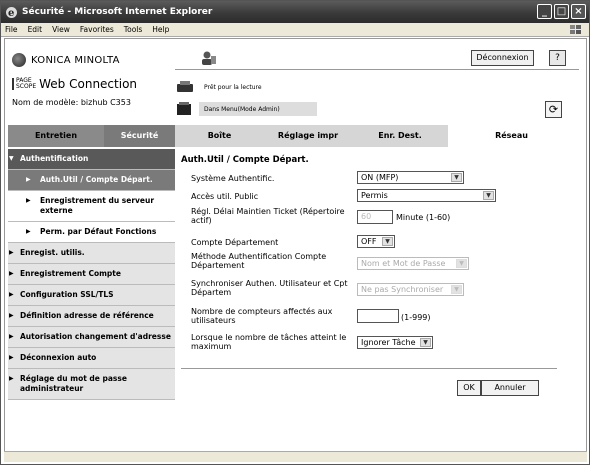 This screenshot has height=465, width=590. What do you see at coordinates (24, 84) in the screenshot?
I see `pagescope-icon: PAGE SCOPE` at bounding box center [24, 84].